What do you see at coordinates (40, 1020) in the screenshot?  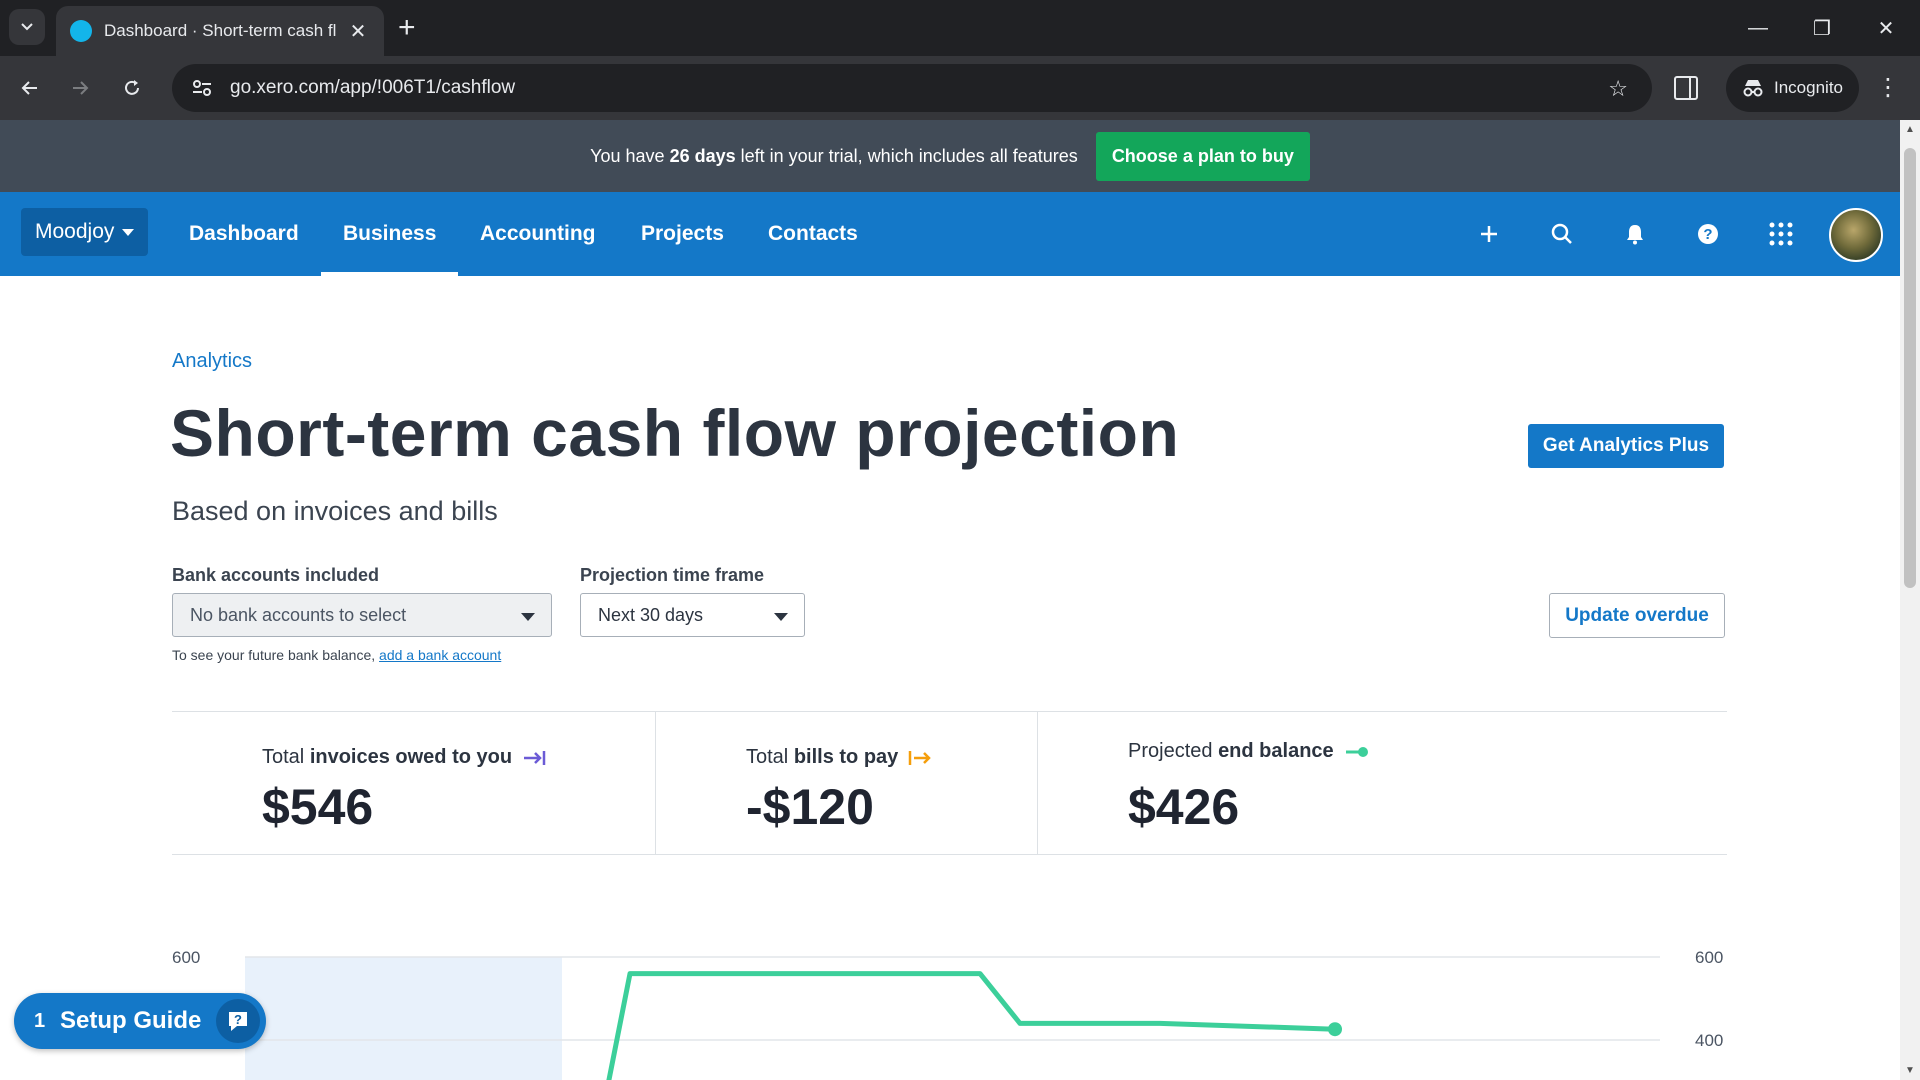 I see `setup-guide-count: 1` at bounding box center [40, 1020].